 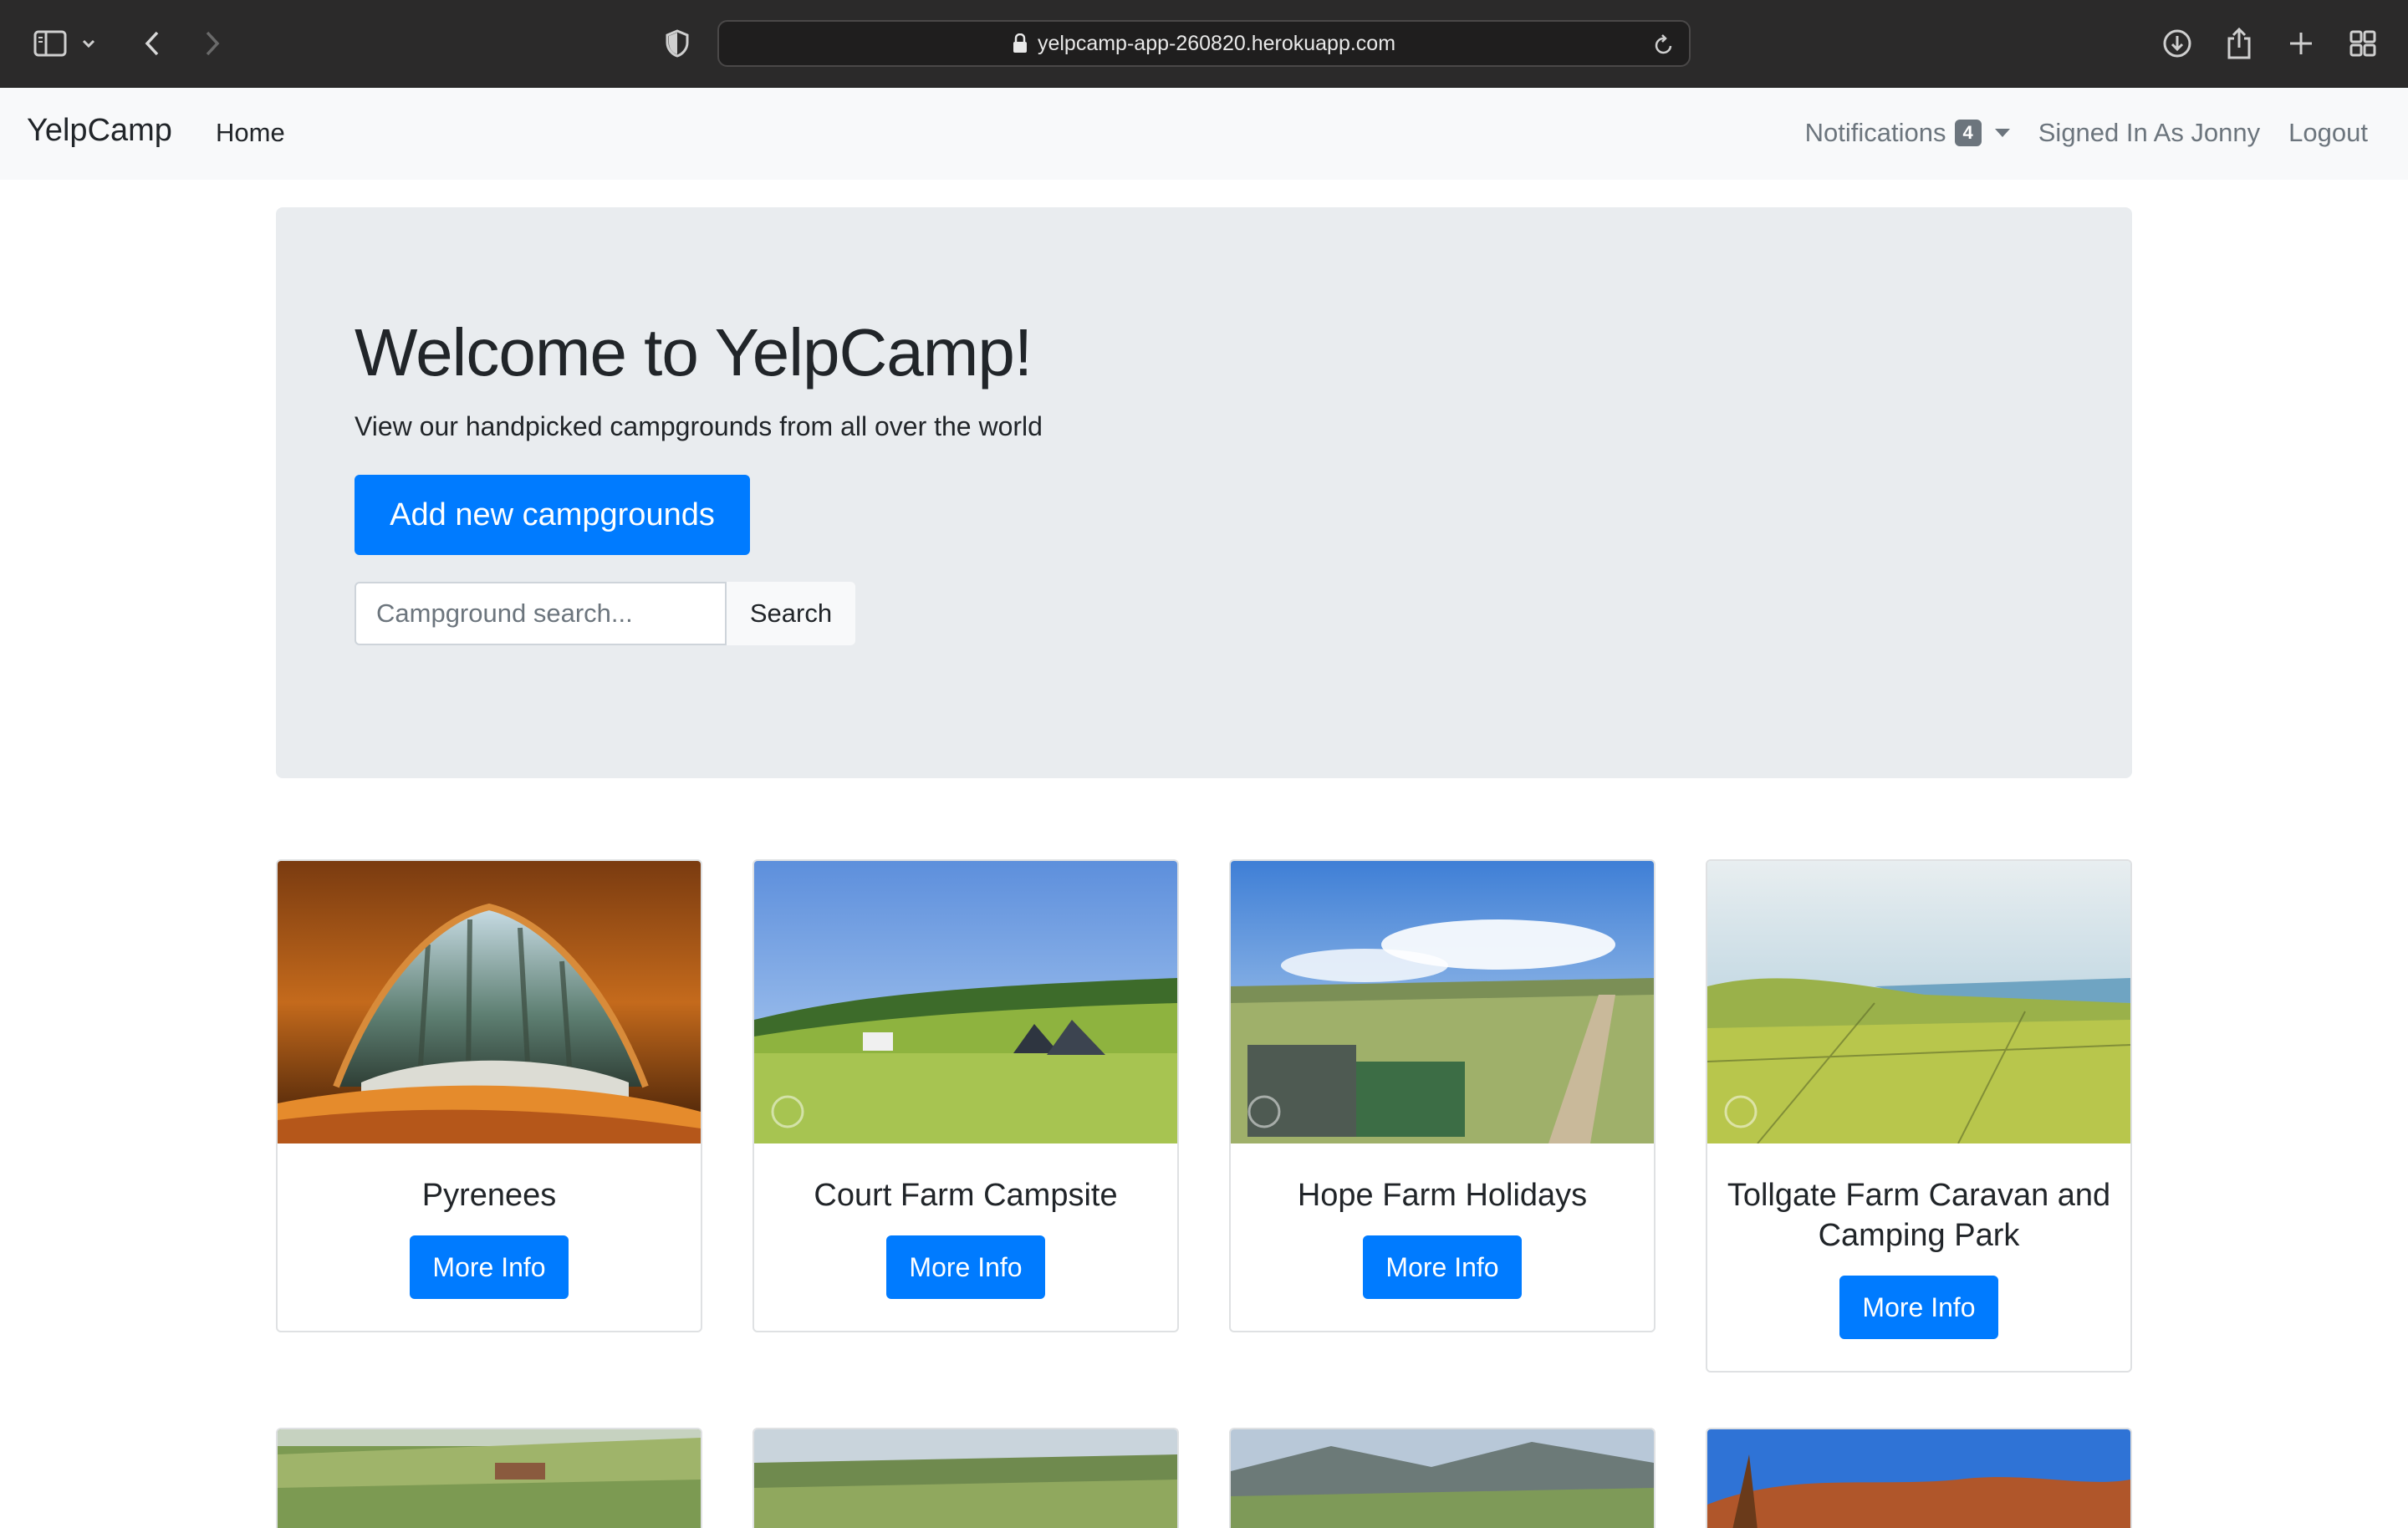 I want to click on address-bar: yelpcamp-app-260820.herokuapp.com, so click(x=1204, y=43).